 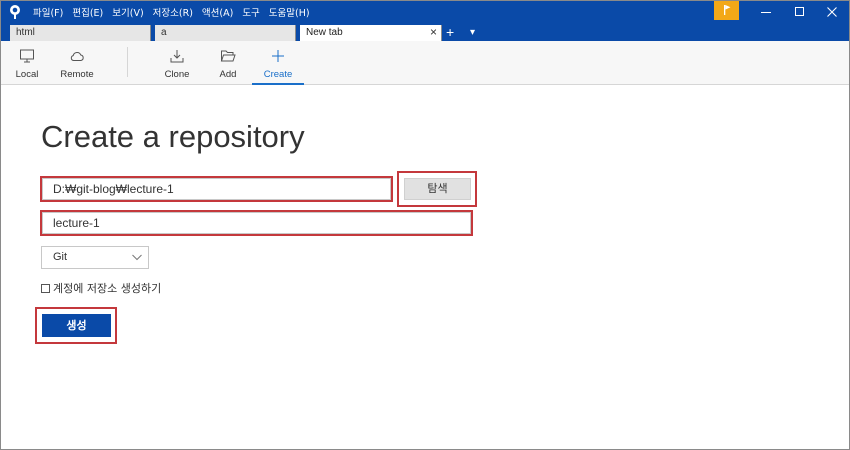 What do you see at coordinates (87, 12) in the screenshot?
I see `menu-edit: 편집(E)` at bounding box center [87, 12].